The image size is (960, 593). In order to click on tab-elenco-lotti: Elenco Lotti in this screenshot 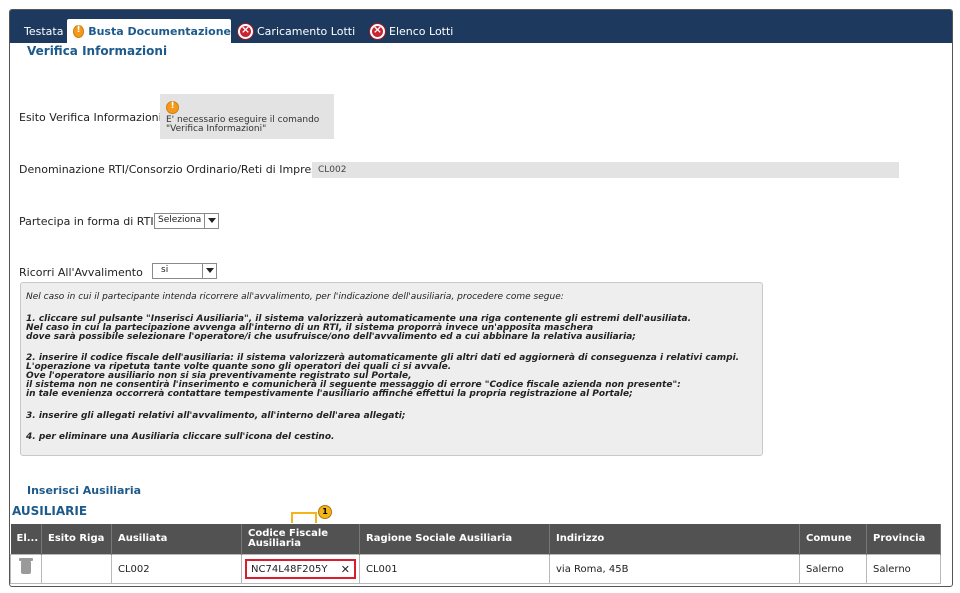, I will do `click(411, 31)`.